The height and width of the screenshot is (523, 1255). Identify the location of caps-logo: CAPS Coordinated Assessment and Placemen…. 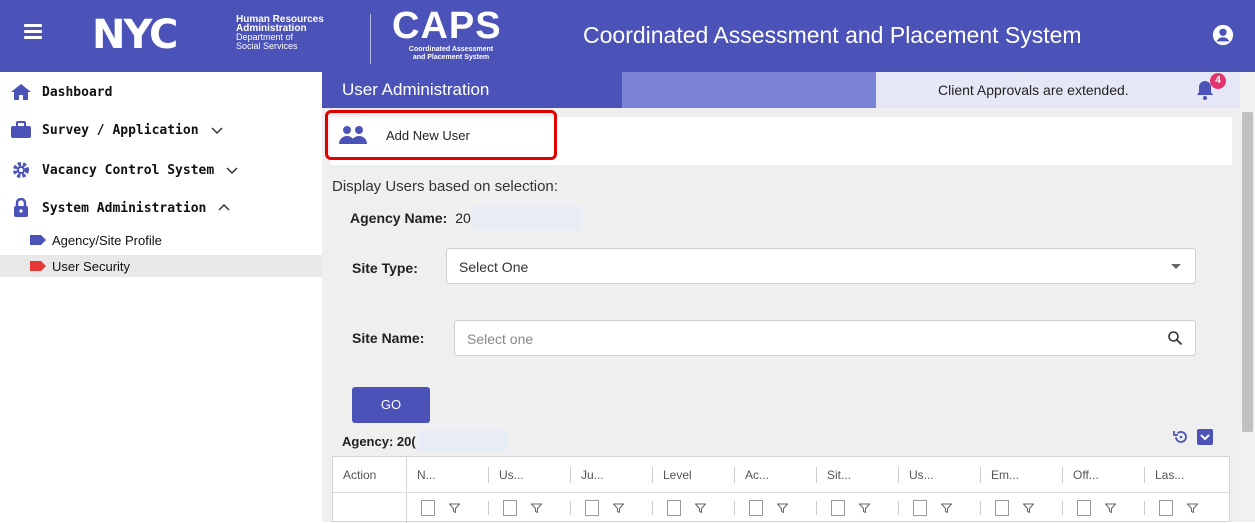
(447, 33).